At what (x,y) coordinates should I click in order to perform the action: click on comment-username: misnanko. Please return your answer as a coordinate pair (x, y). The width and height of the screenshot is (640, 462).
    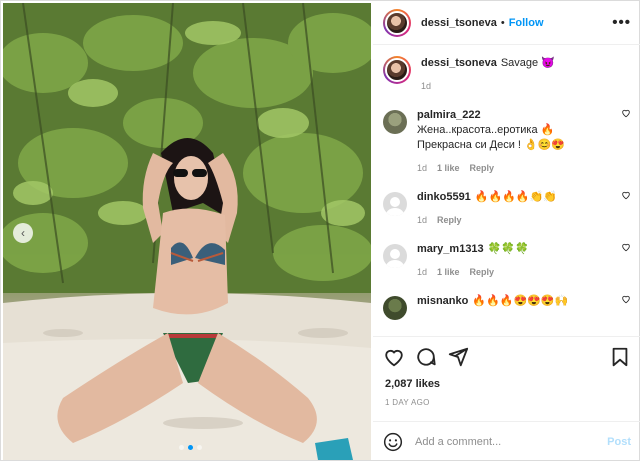
    Looking at the image, I should click on (442, 301).